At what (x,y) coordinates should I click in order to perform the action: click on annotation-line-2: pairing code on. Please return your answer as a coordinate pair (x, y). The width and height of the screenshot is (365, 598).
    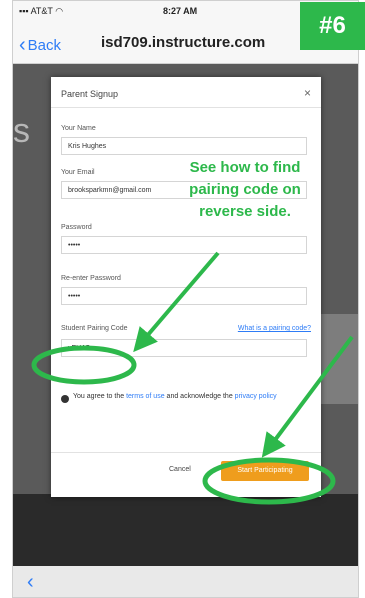
    Looking at the image, I should click on (245, 189).